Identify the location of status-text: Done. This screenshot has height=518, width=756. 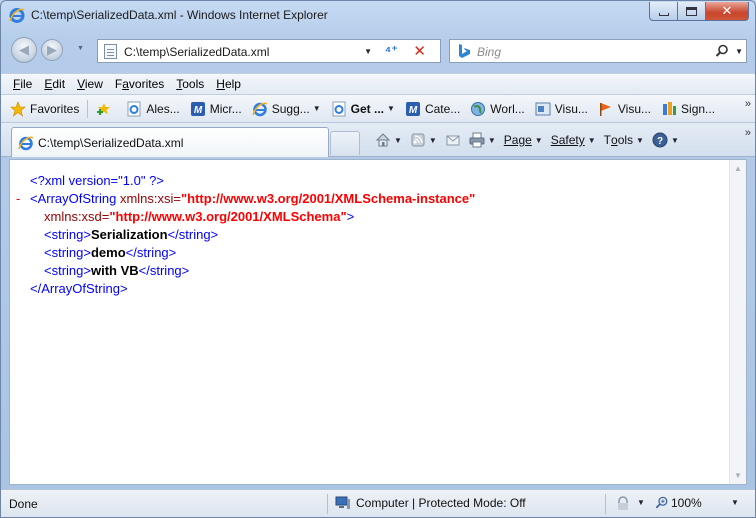
(23, 504).